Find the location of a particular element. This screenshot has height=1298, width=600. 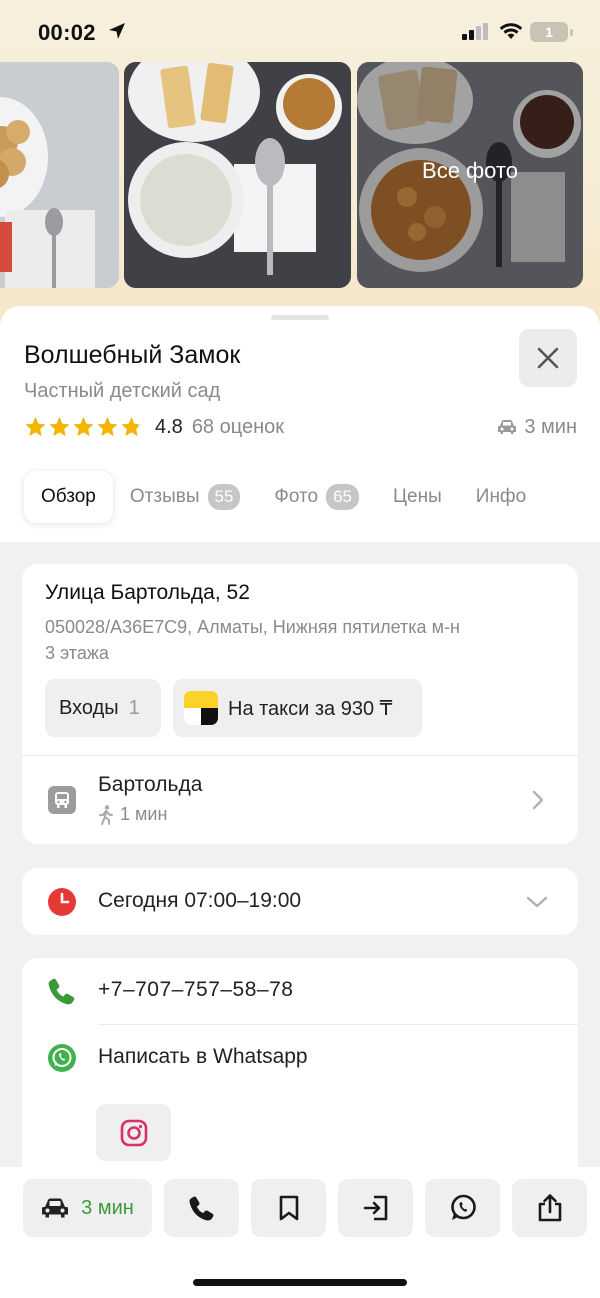

entrances-action-button is located at coordinates (375, 1208).